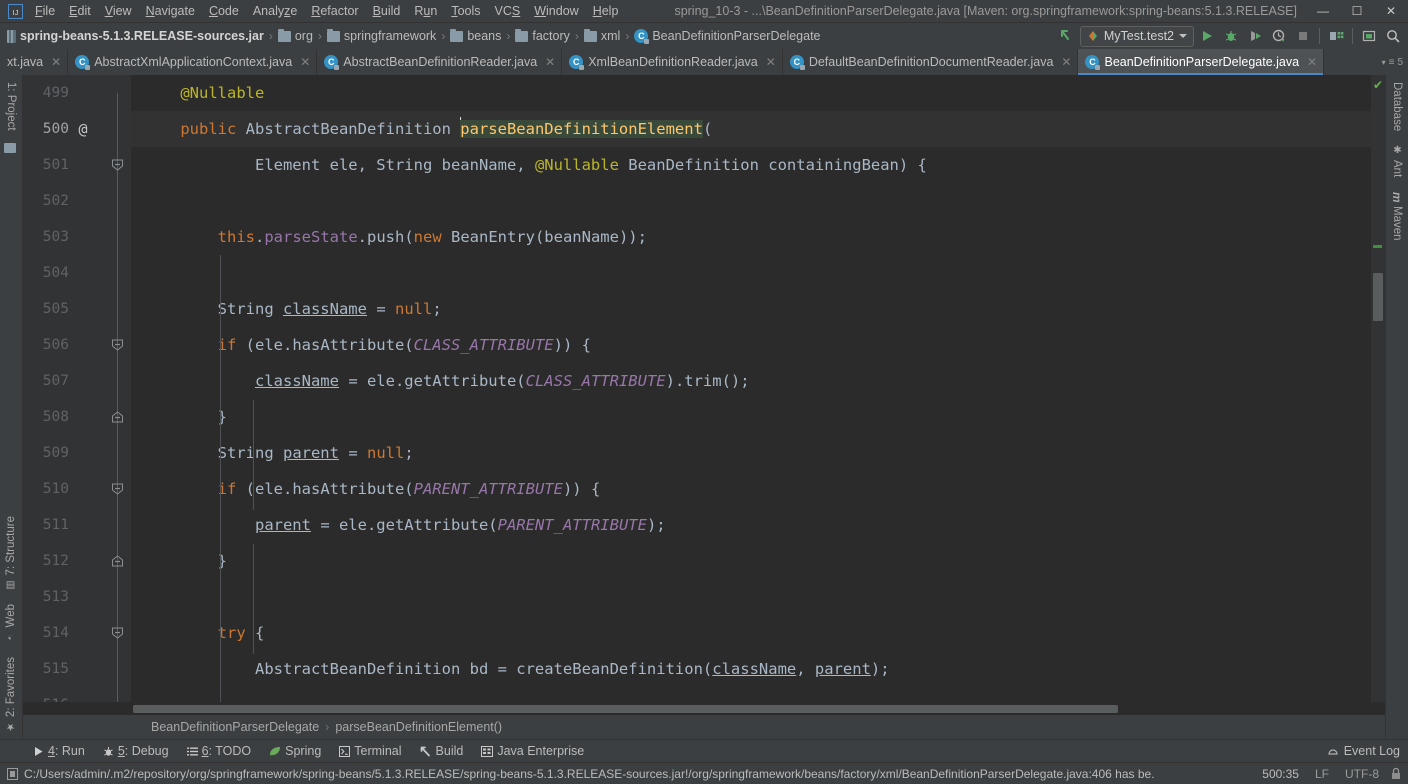 This screenshot has height=784, width=1408. I want to click on gutter-line: 507, so click(77, 381).